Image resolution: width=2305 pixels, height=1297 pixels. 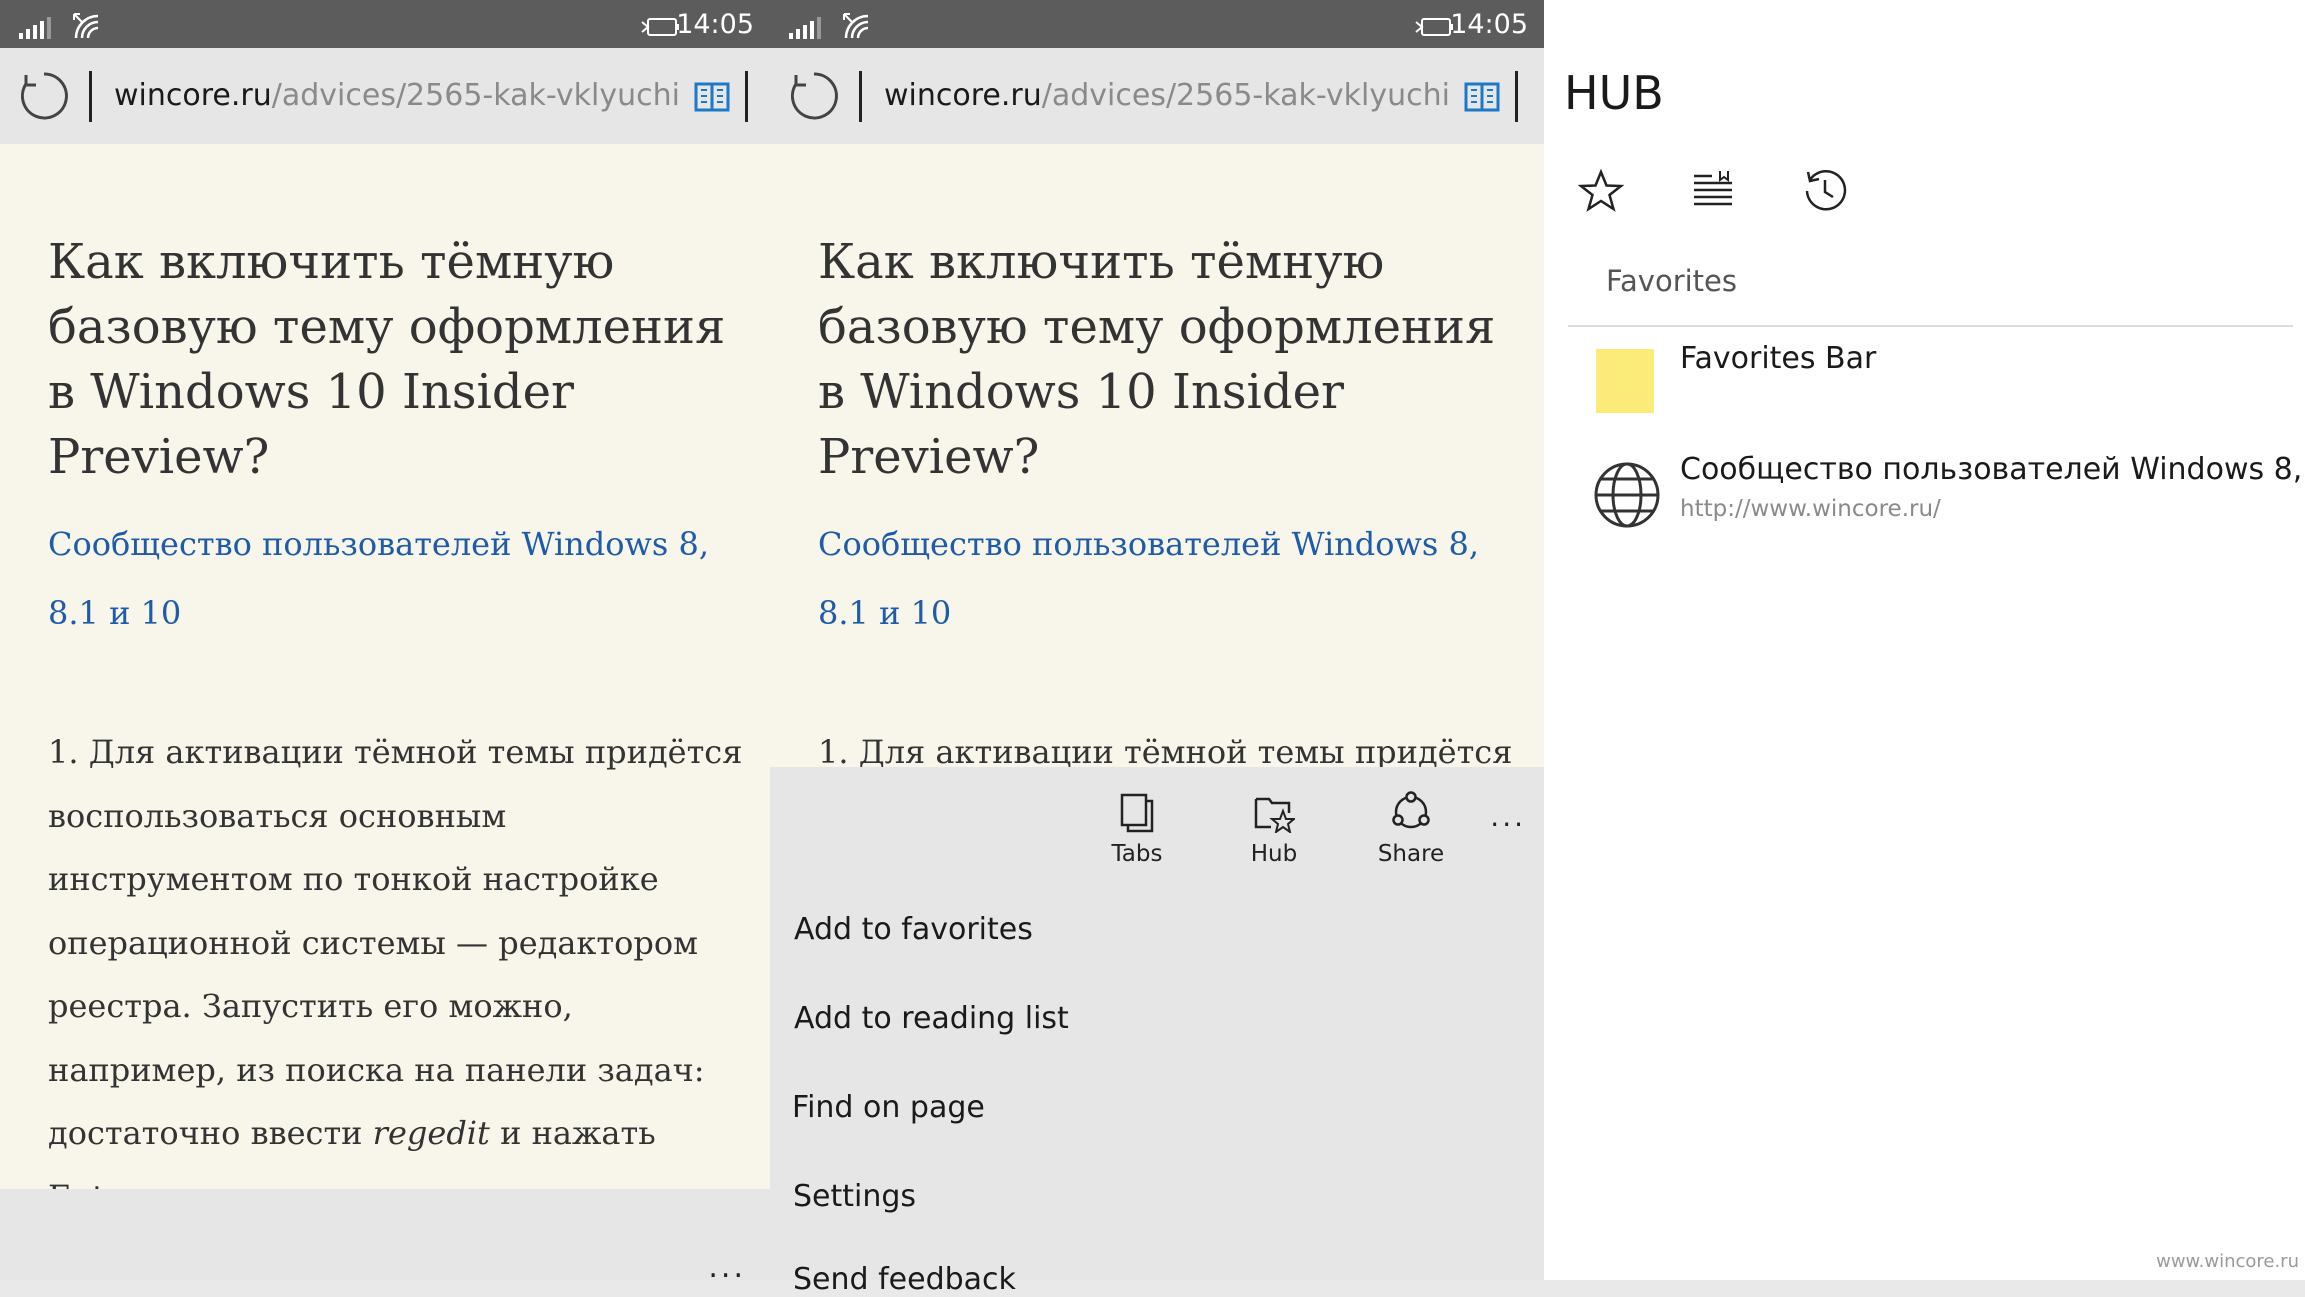 What do you see at coordinates (1627, 495) in the screenshot?
I see `globe-icon` at bounding box center [1627, 495].